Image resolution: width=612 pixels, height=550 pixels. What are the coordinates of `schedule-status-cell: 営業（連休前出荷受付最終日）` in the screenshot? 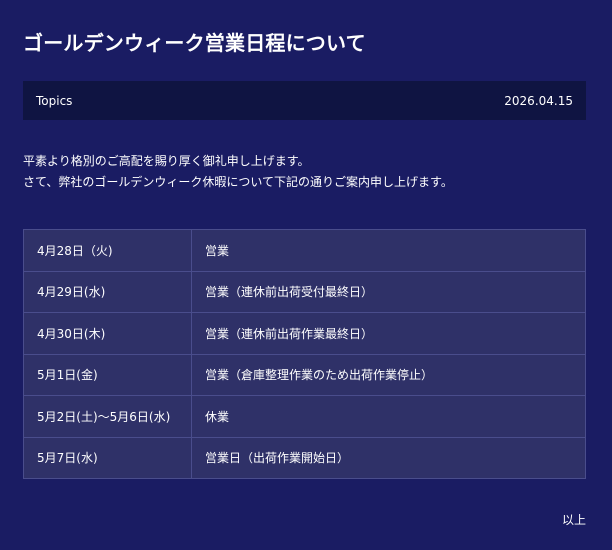 It's located at (388, 291).